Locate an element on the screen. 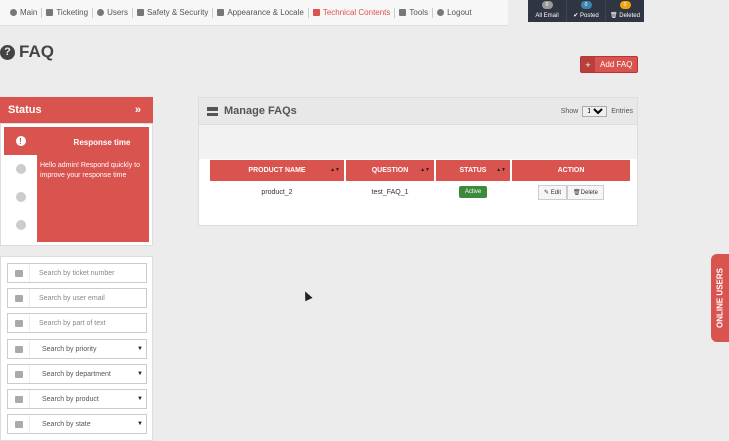 The height and width of the screenshot is (441, 729). question-cell: test_FAQ_1 is located at coordinates (390, 192).